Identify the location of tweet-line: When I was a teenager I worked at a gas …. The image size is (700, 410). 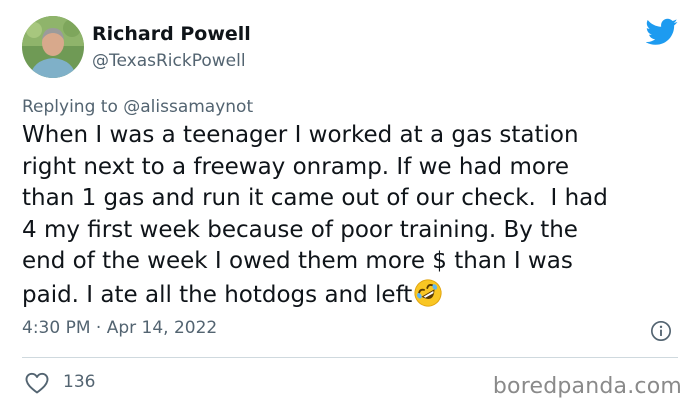
(300, 135).